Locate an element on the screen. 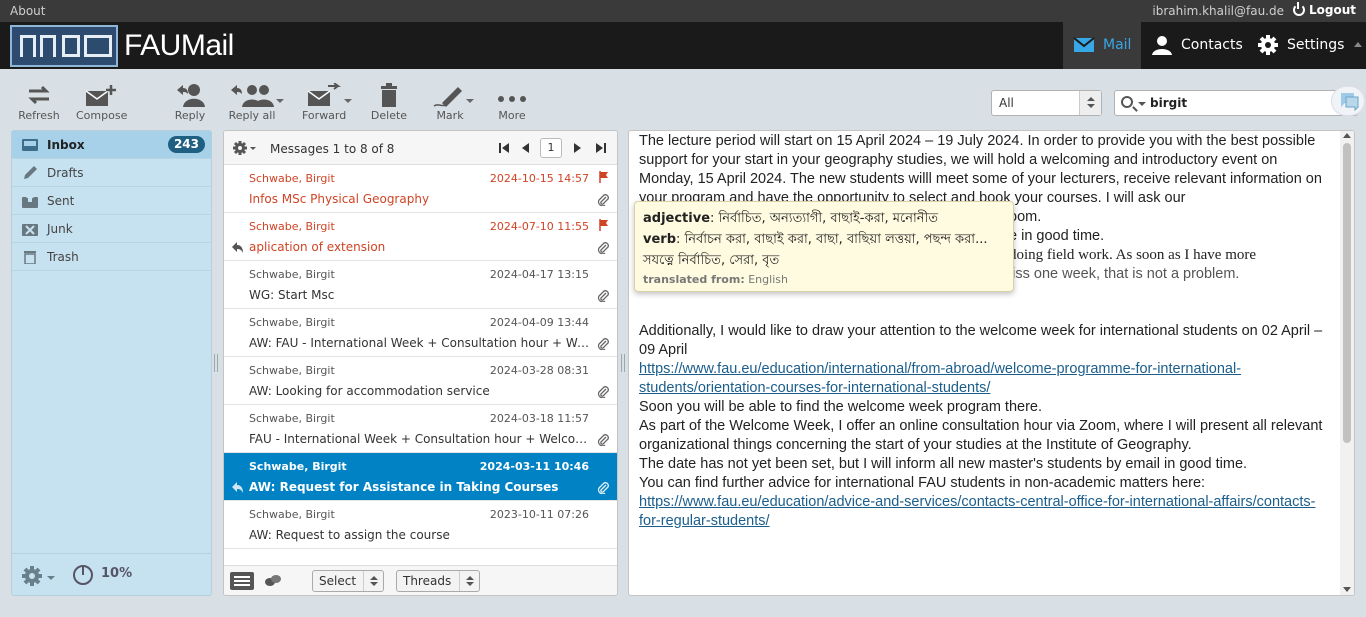  scroll-up-icon is located at coordinates (1347, 135).